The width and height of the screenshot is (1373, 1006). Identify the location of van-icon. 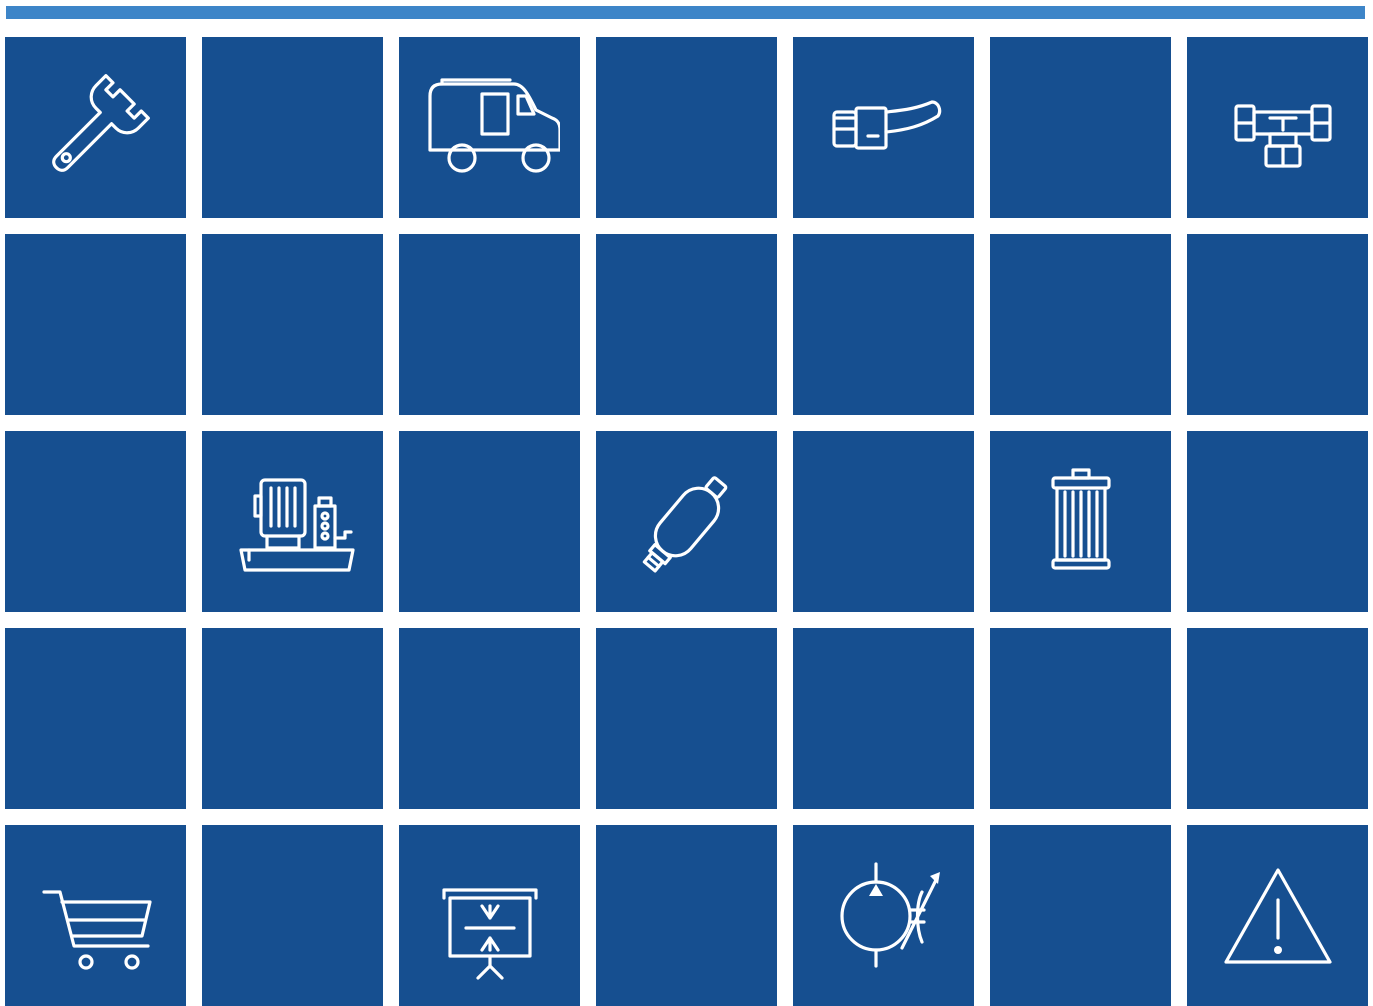
(493, 125).